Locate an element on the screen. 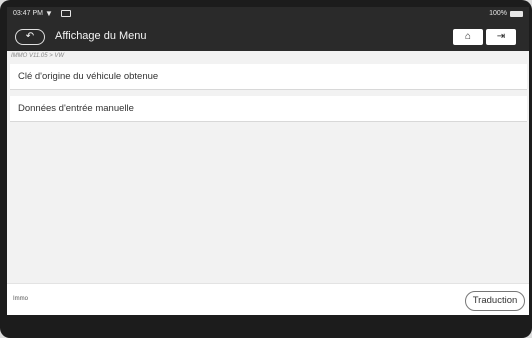  breadcrumb: IMMO V11.05 > VW is located at coordinates (38, 56).